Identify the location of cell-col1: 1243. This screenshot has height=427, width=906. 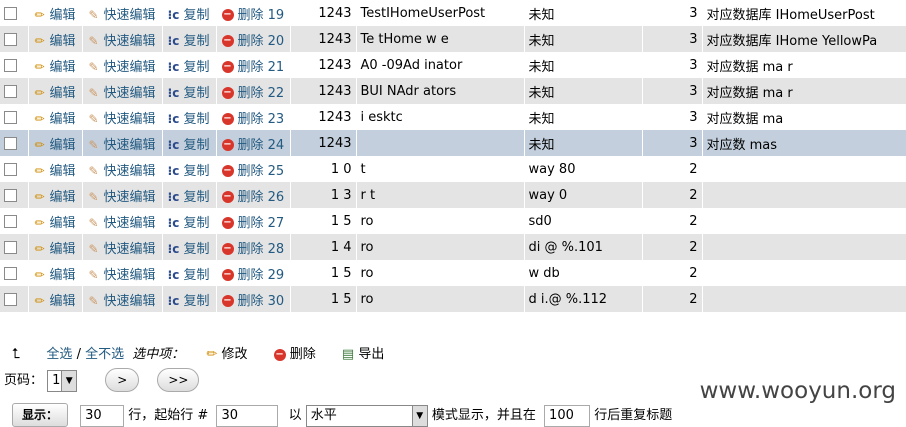
(323, 13).